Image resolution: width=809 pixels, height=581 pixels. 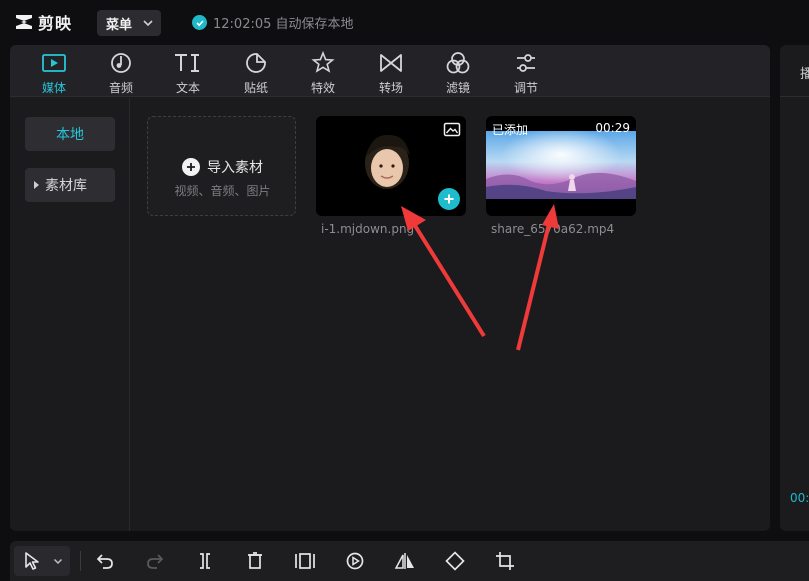 I want to click on redo-icon, so click(x=155, y=561).